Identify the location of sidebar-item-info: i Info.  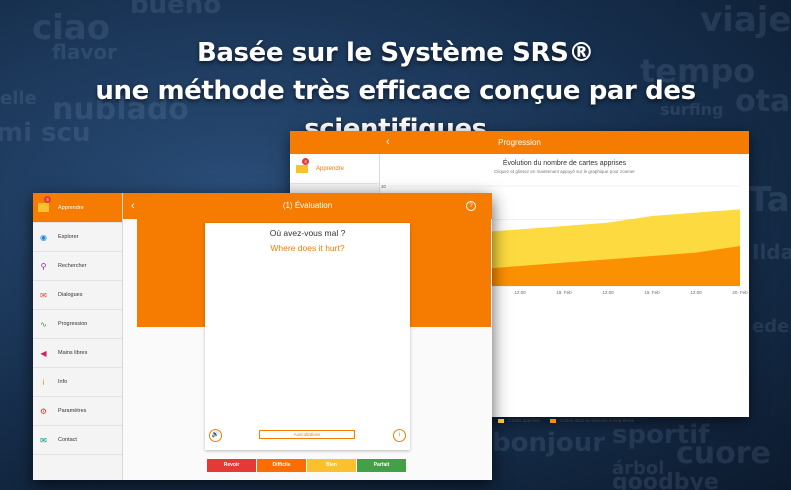
(77, 382).